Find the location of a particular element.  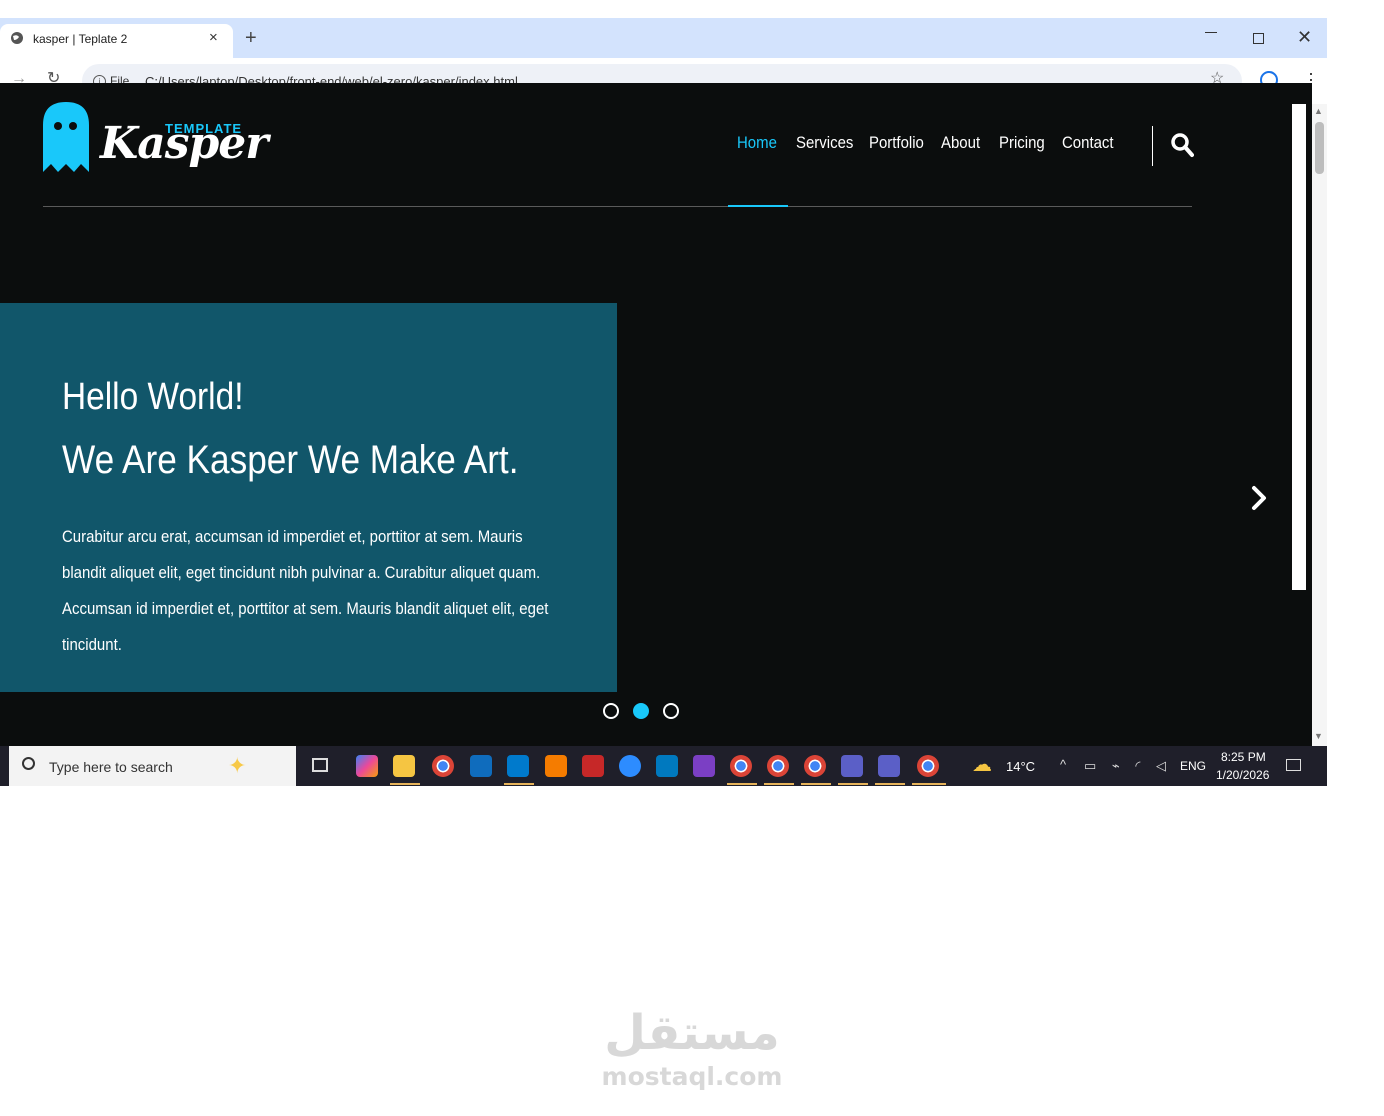

task-view-icon is located at coordinates (320, 765).